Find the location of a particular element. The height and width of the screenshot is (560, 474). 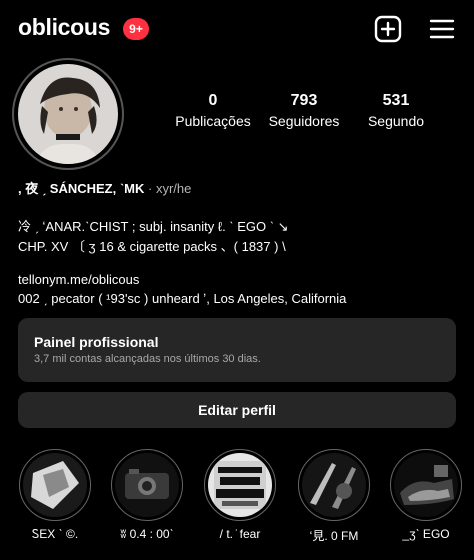

new-post-button is located at coordinates (388, 29).